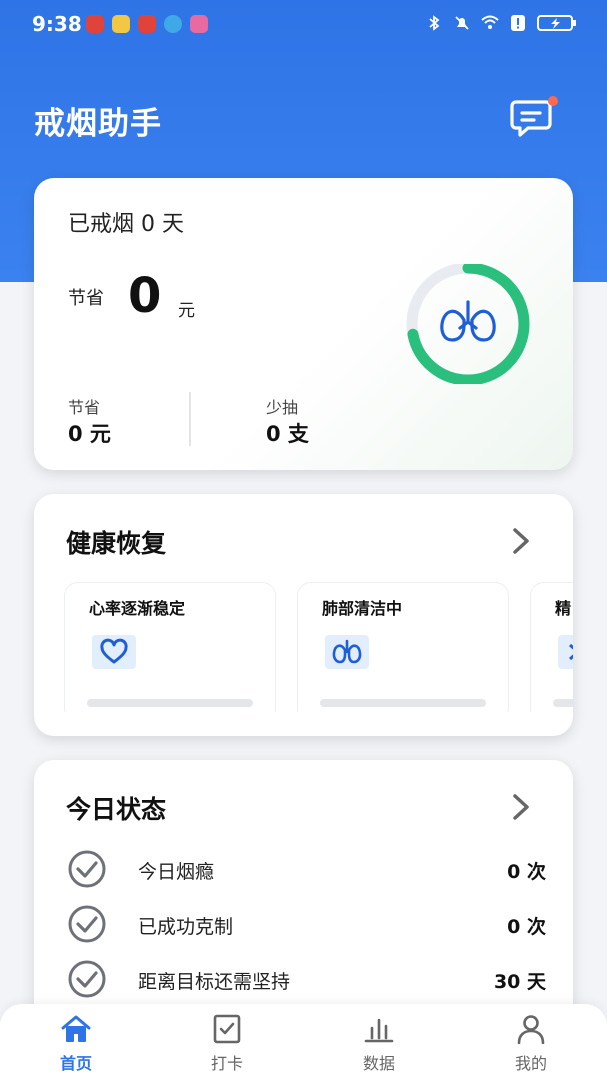  Describe the element at coordinates (121, 24) in the screenshot. I see `bulb-app-icon` at that location.